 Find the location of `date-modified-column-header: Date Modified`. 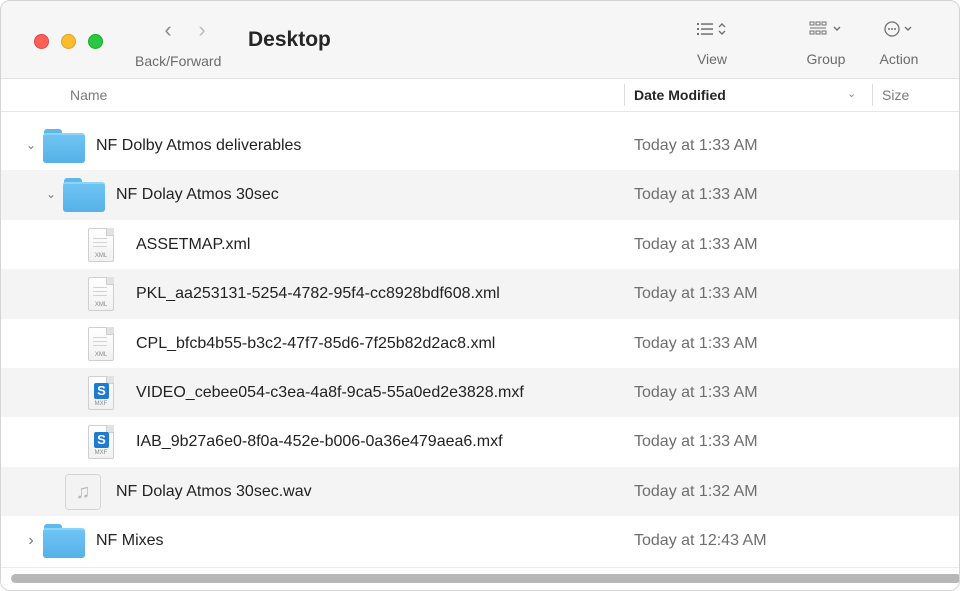

date-modified-column-header: Date Modified is located at coordinates (680, 95).